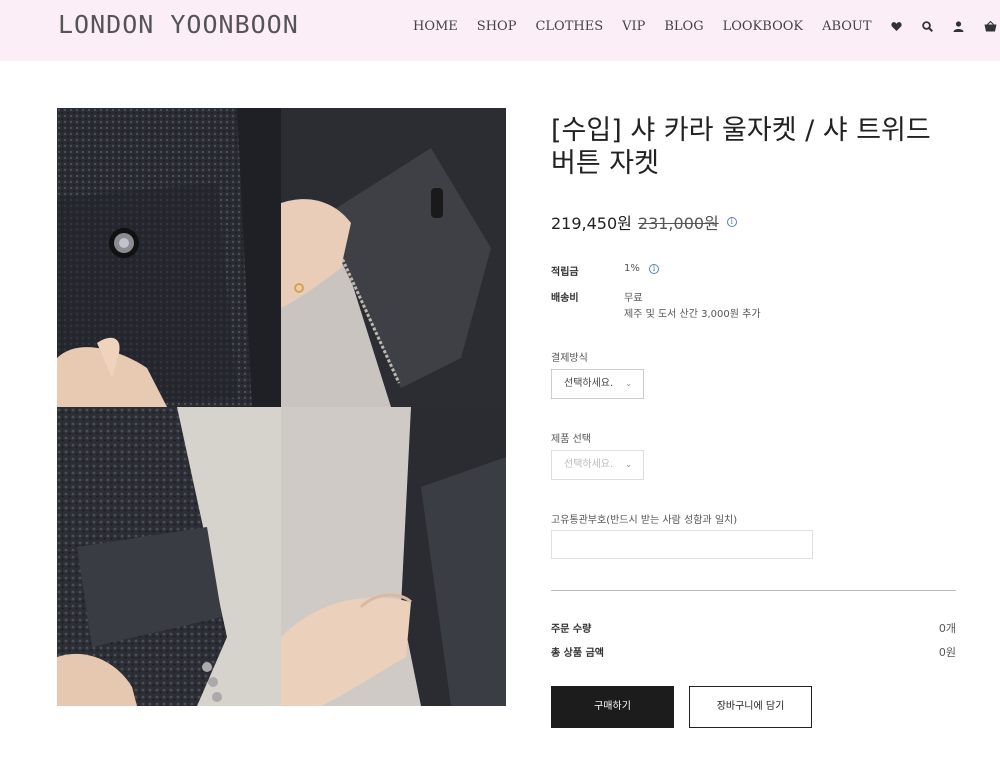 The width and height of the screenshot is (1000, 761). Describe the element at coordinates (571, 439) in the screenshot. I see `product-option-label: 제품 선택` at that location.